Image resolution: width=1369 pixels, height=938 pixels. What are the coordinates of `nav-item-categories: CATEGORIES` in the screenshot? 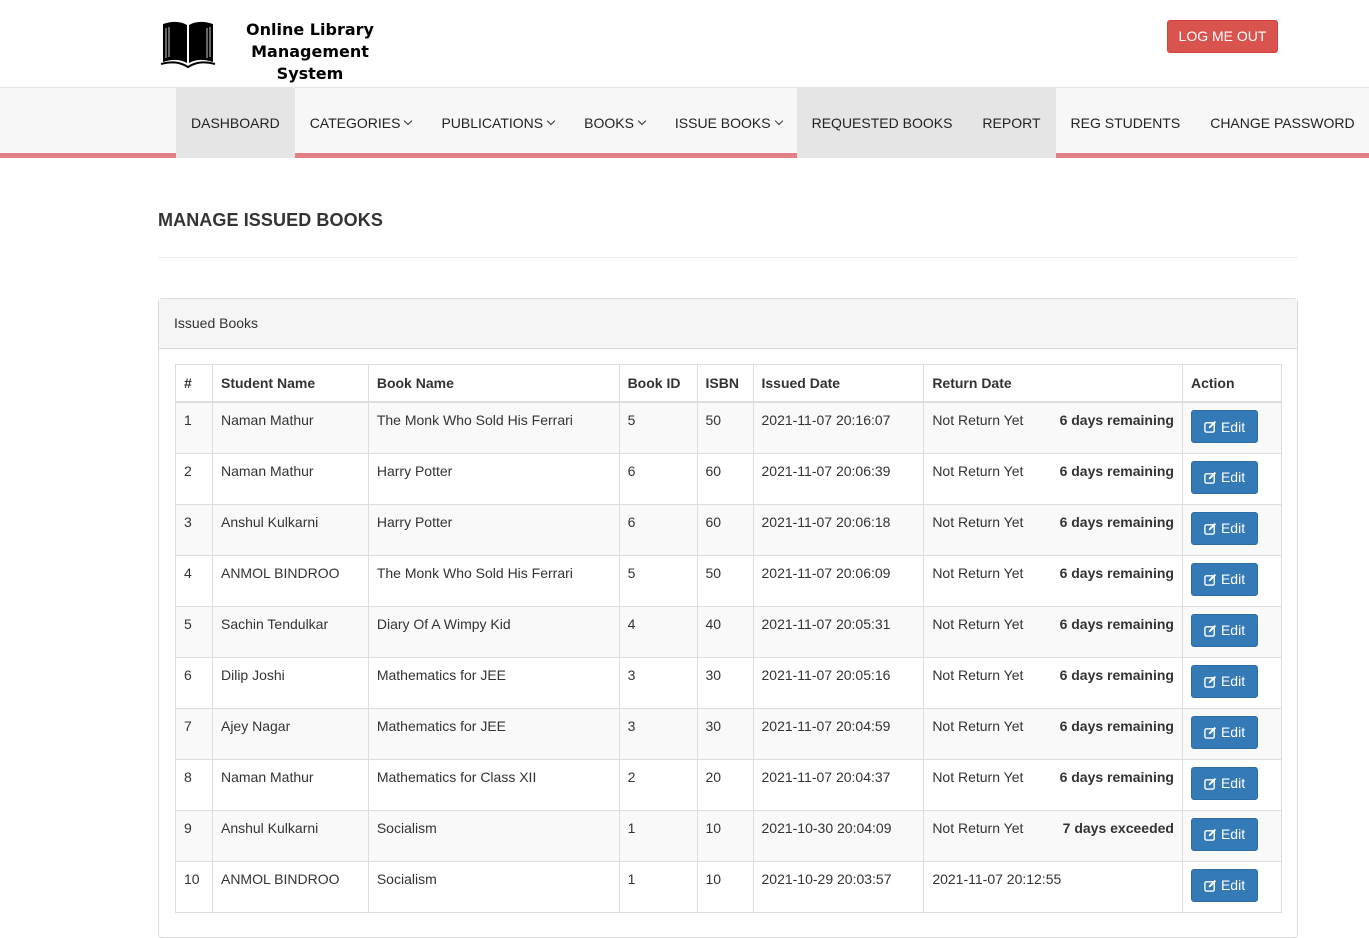 It's located at (361, 123).